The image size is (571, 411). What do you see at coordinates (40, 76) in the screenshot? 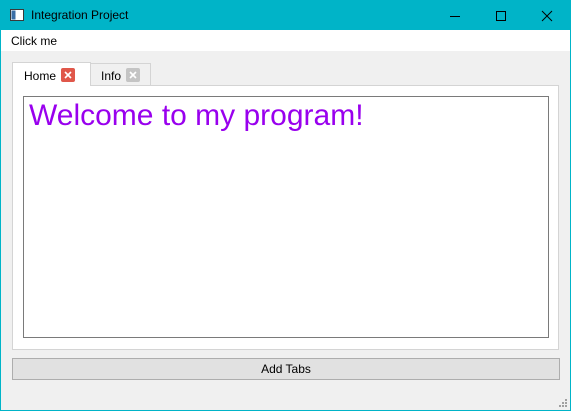
I see `tab-home-label: Home` at bounding box center [40, 76].